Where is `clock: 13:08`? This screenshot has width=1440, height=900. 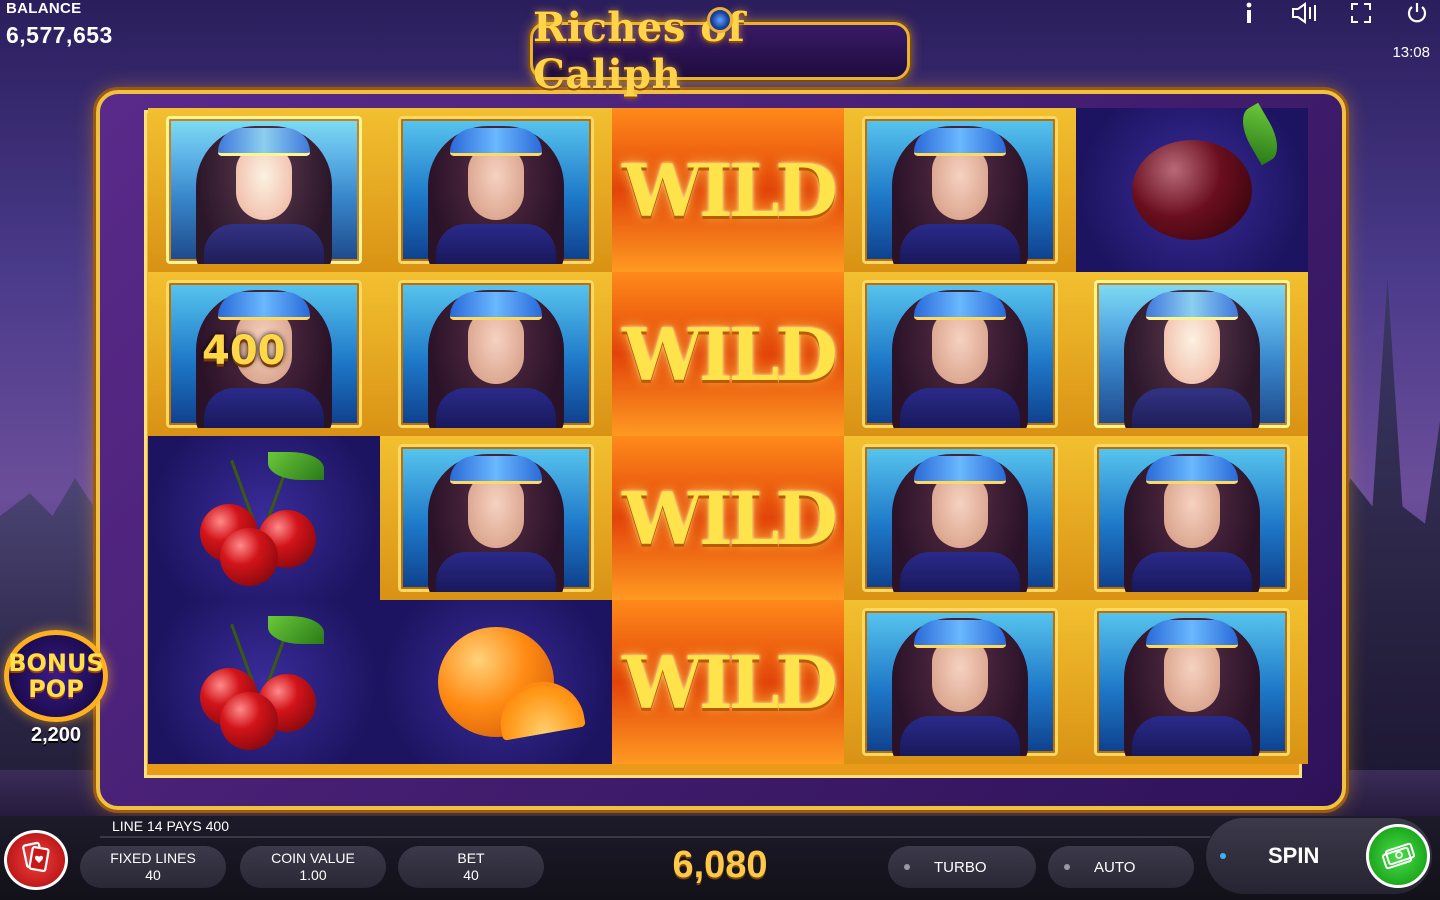
clock: 13:08 is located at coordinates (1411, 52).